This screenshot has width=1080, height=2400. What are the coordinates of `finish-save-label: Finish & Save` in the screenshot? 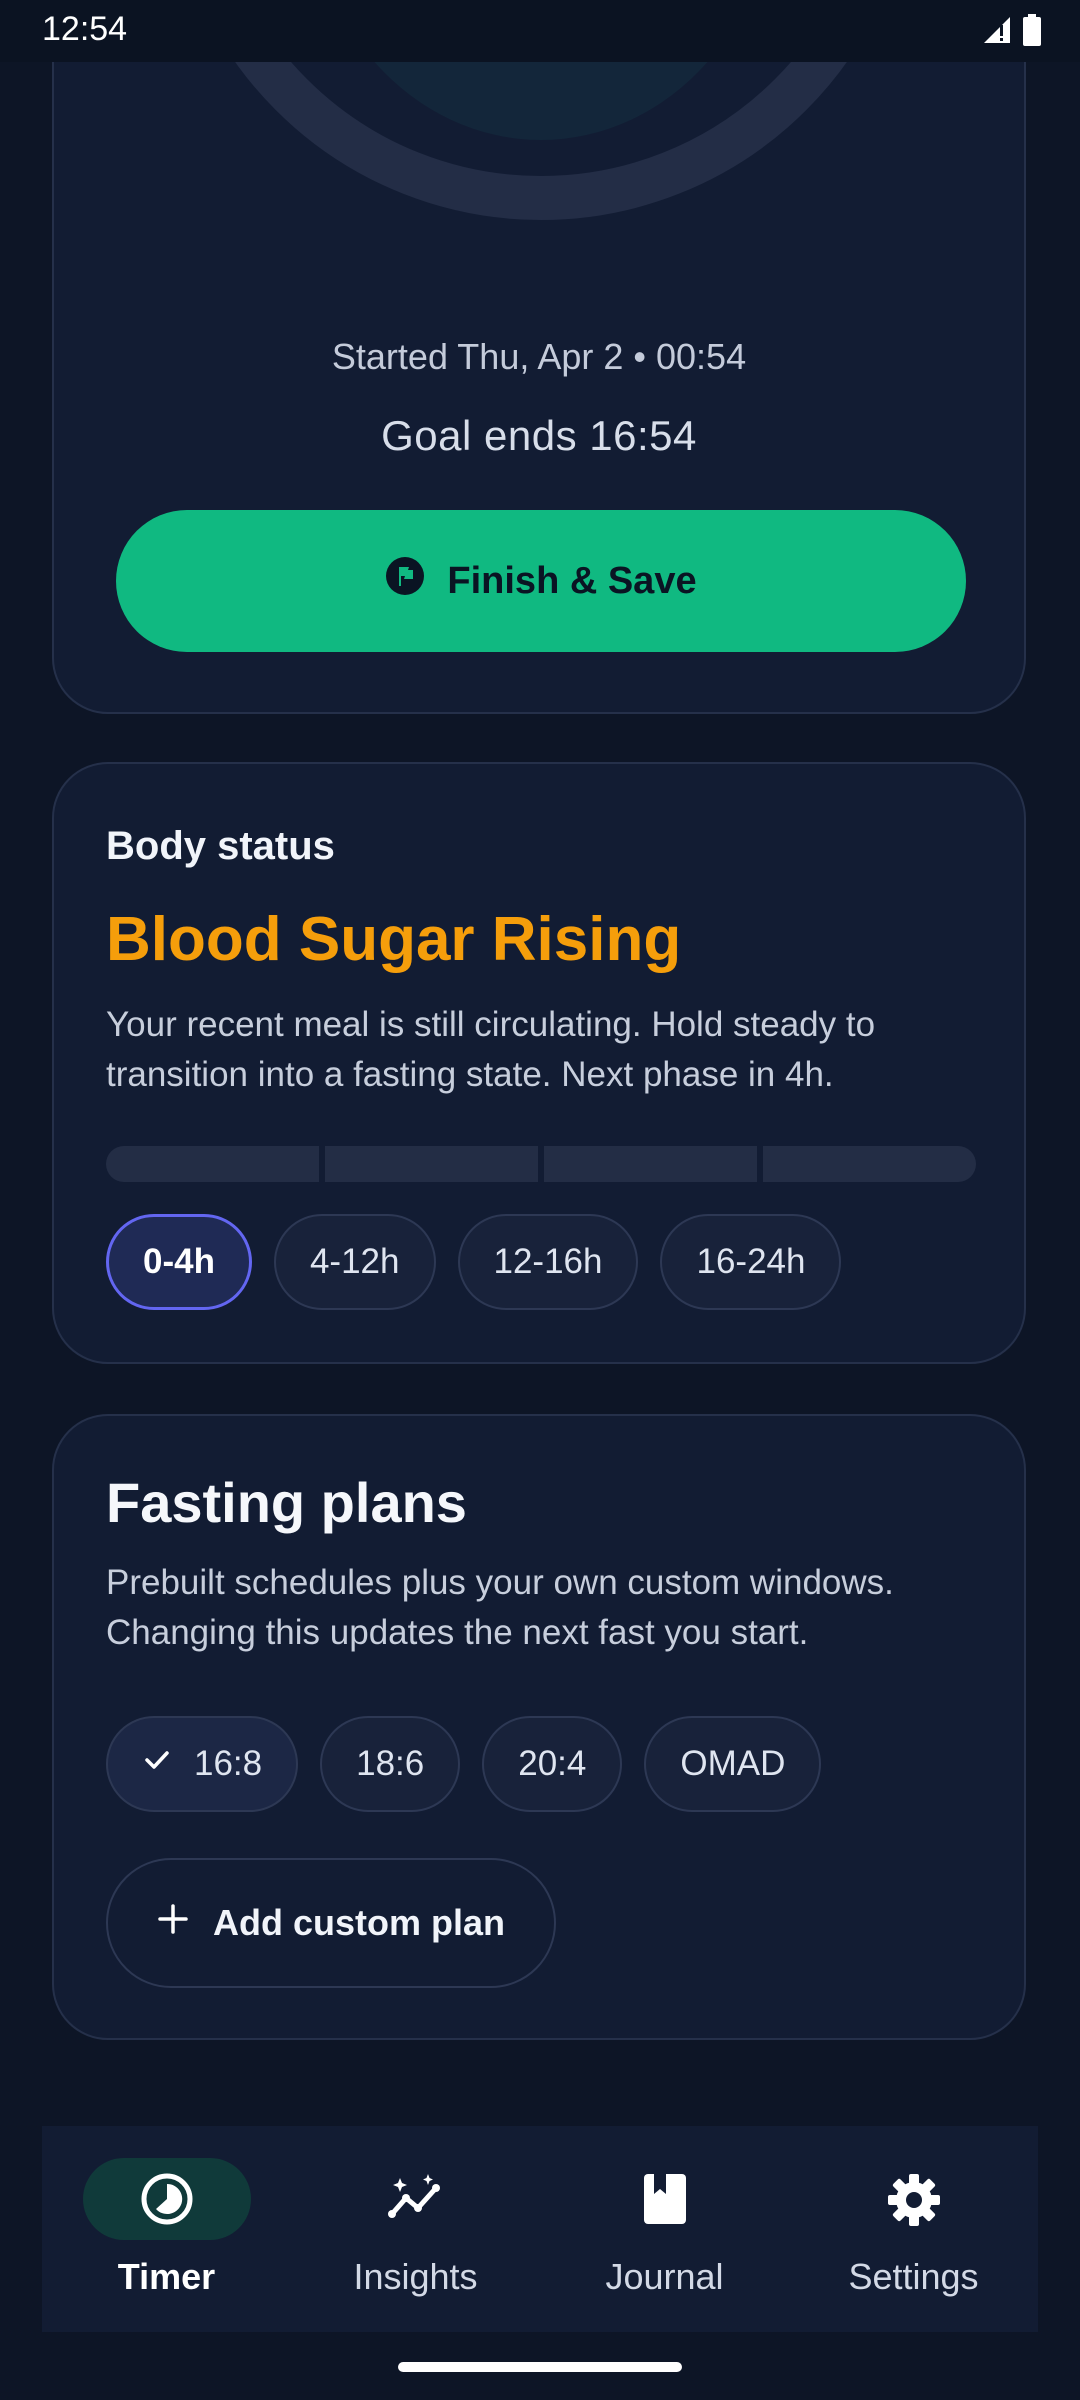 It's located at (572, 580).